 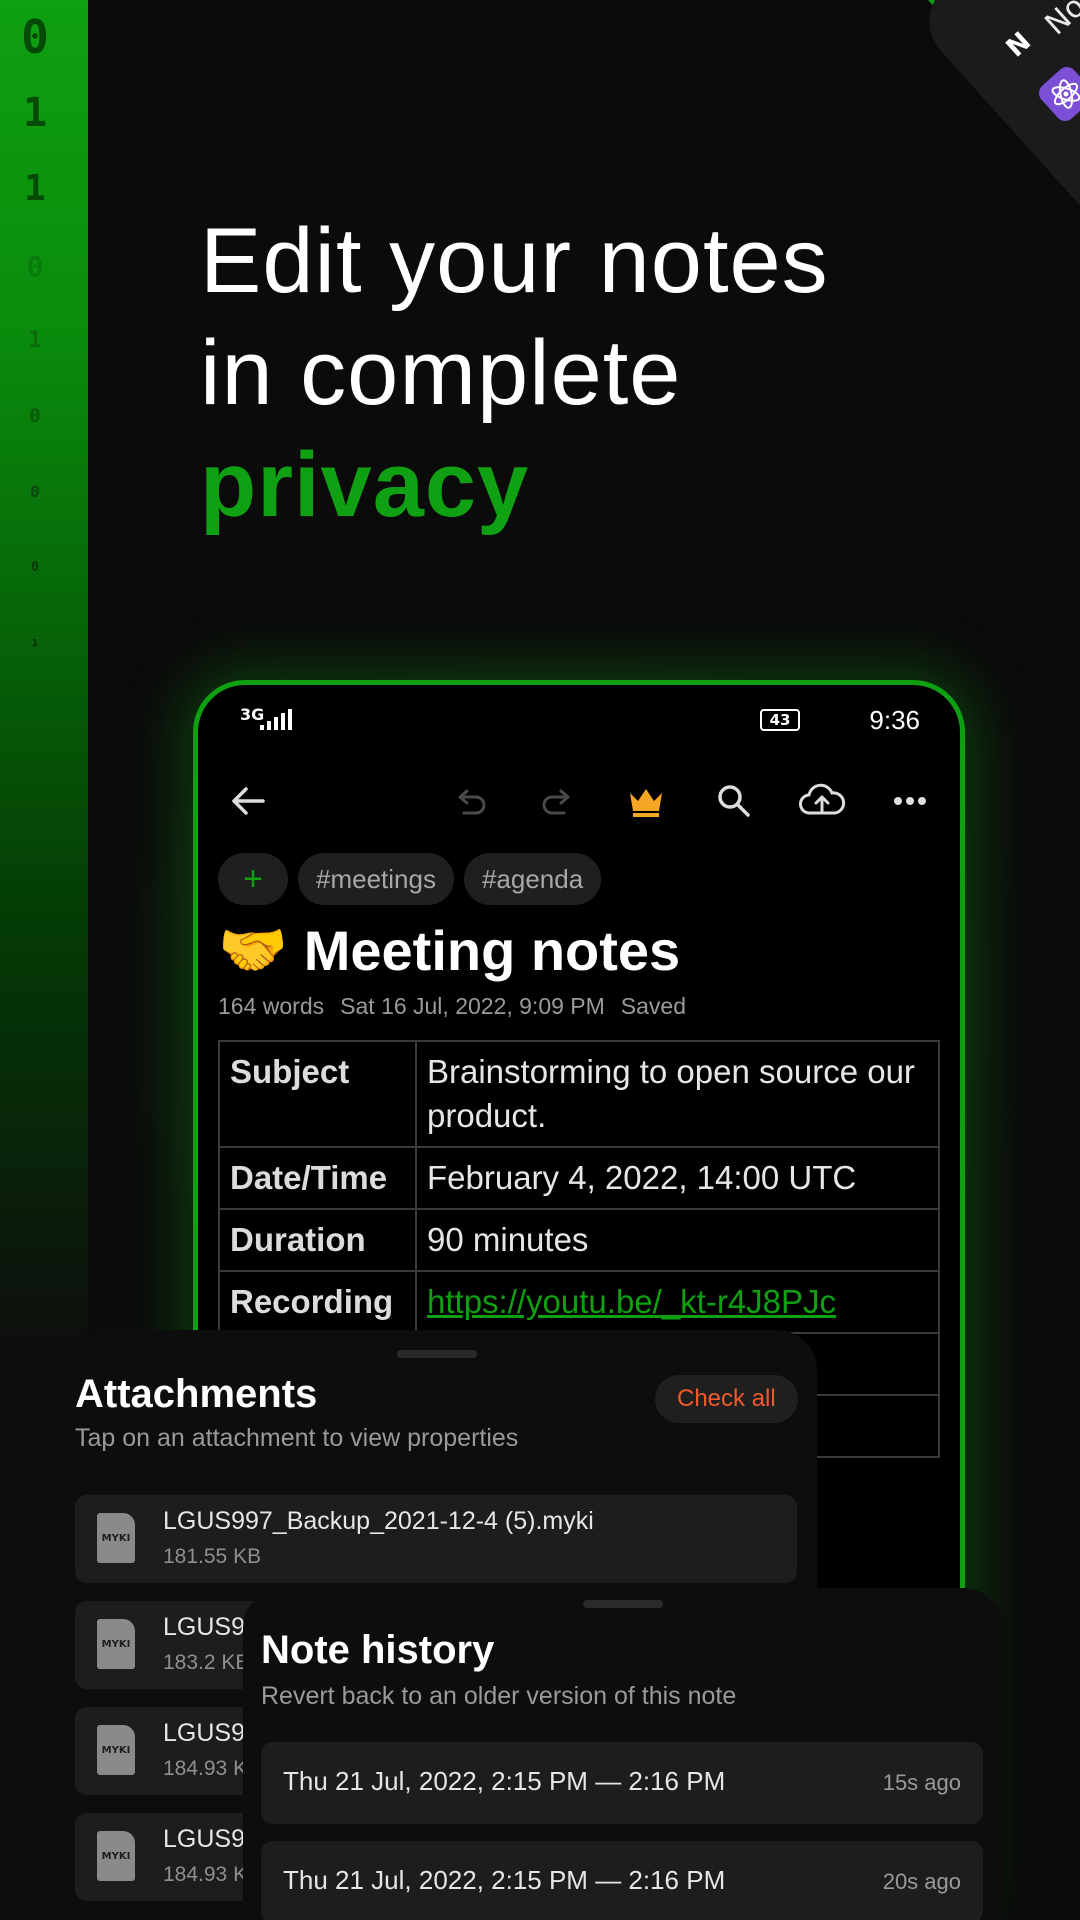 I want to click on history-title: Note history, so click(x=378, y=1650).